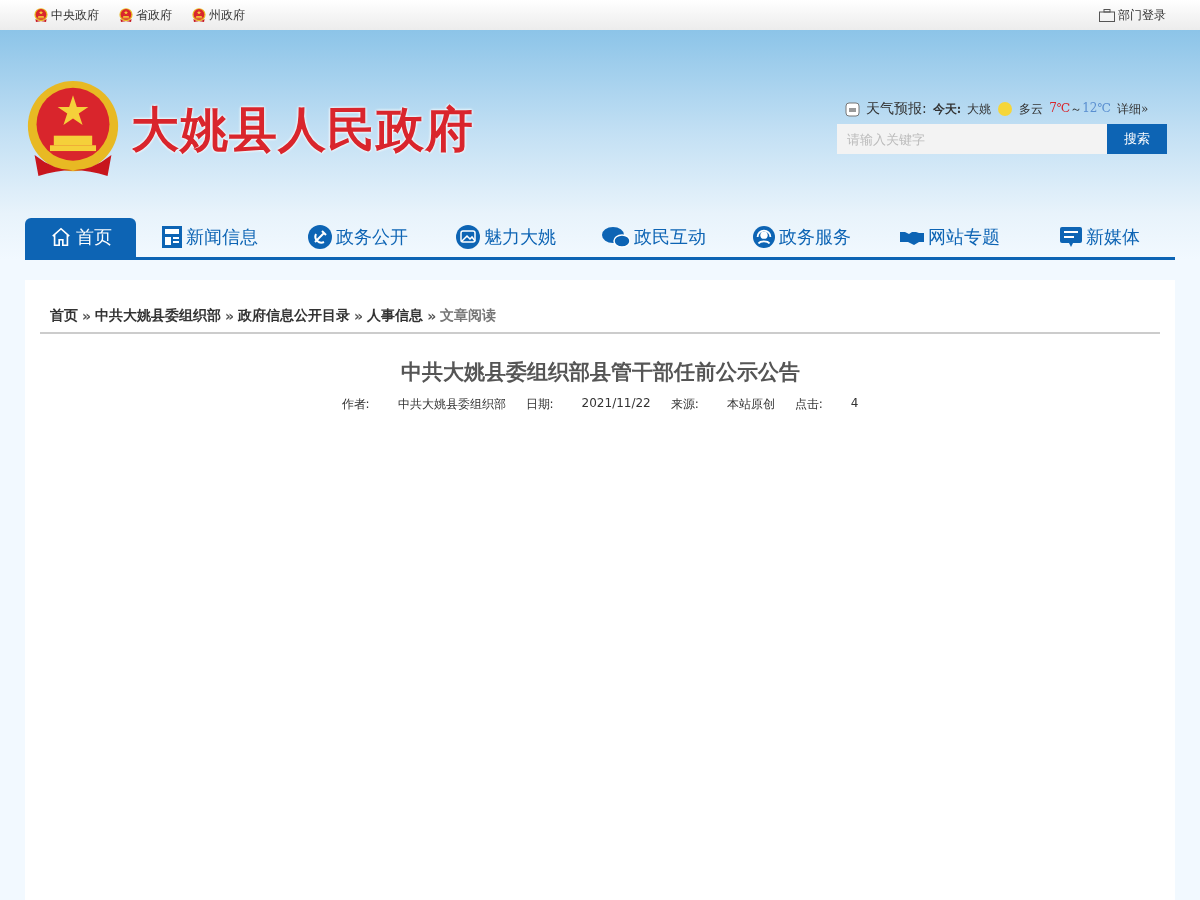  Describe the element at coordinates (210, 237) in the screenshot. I see `nav-tab: 新闻信息` at that location.